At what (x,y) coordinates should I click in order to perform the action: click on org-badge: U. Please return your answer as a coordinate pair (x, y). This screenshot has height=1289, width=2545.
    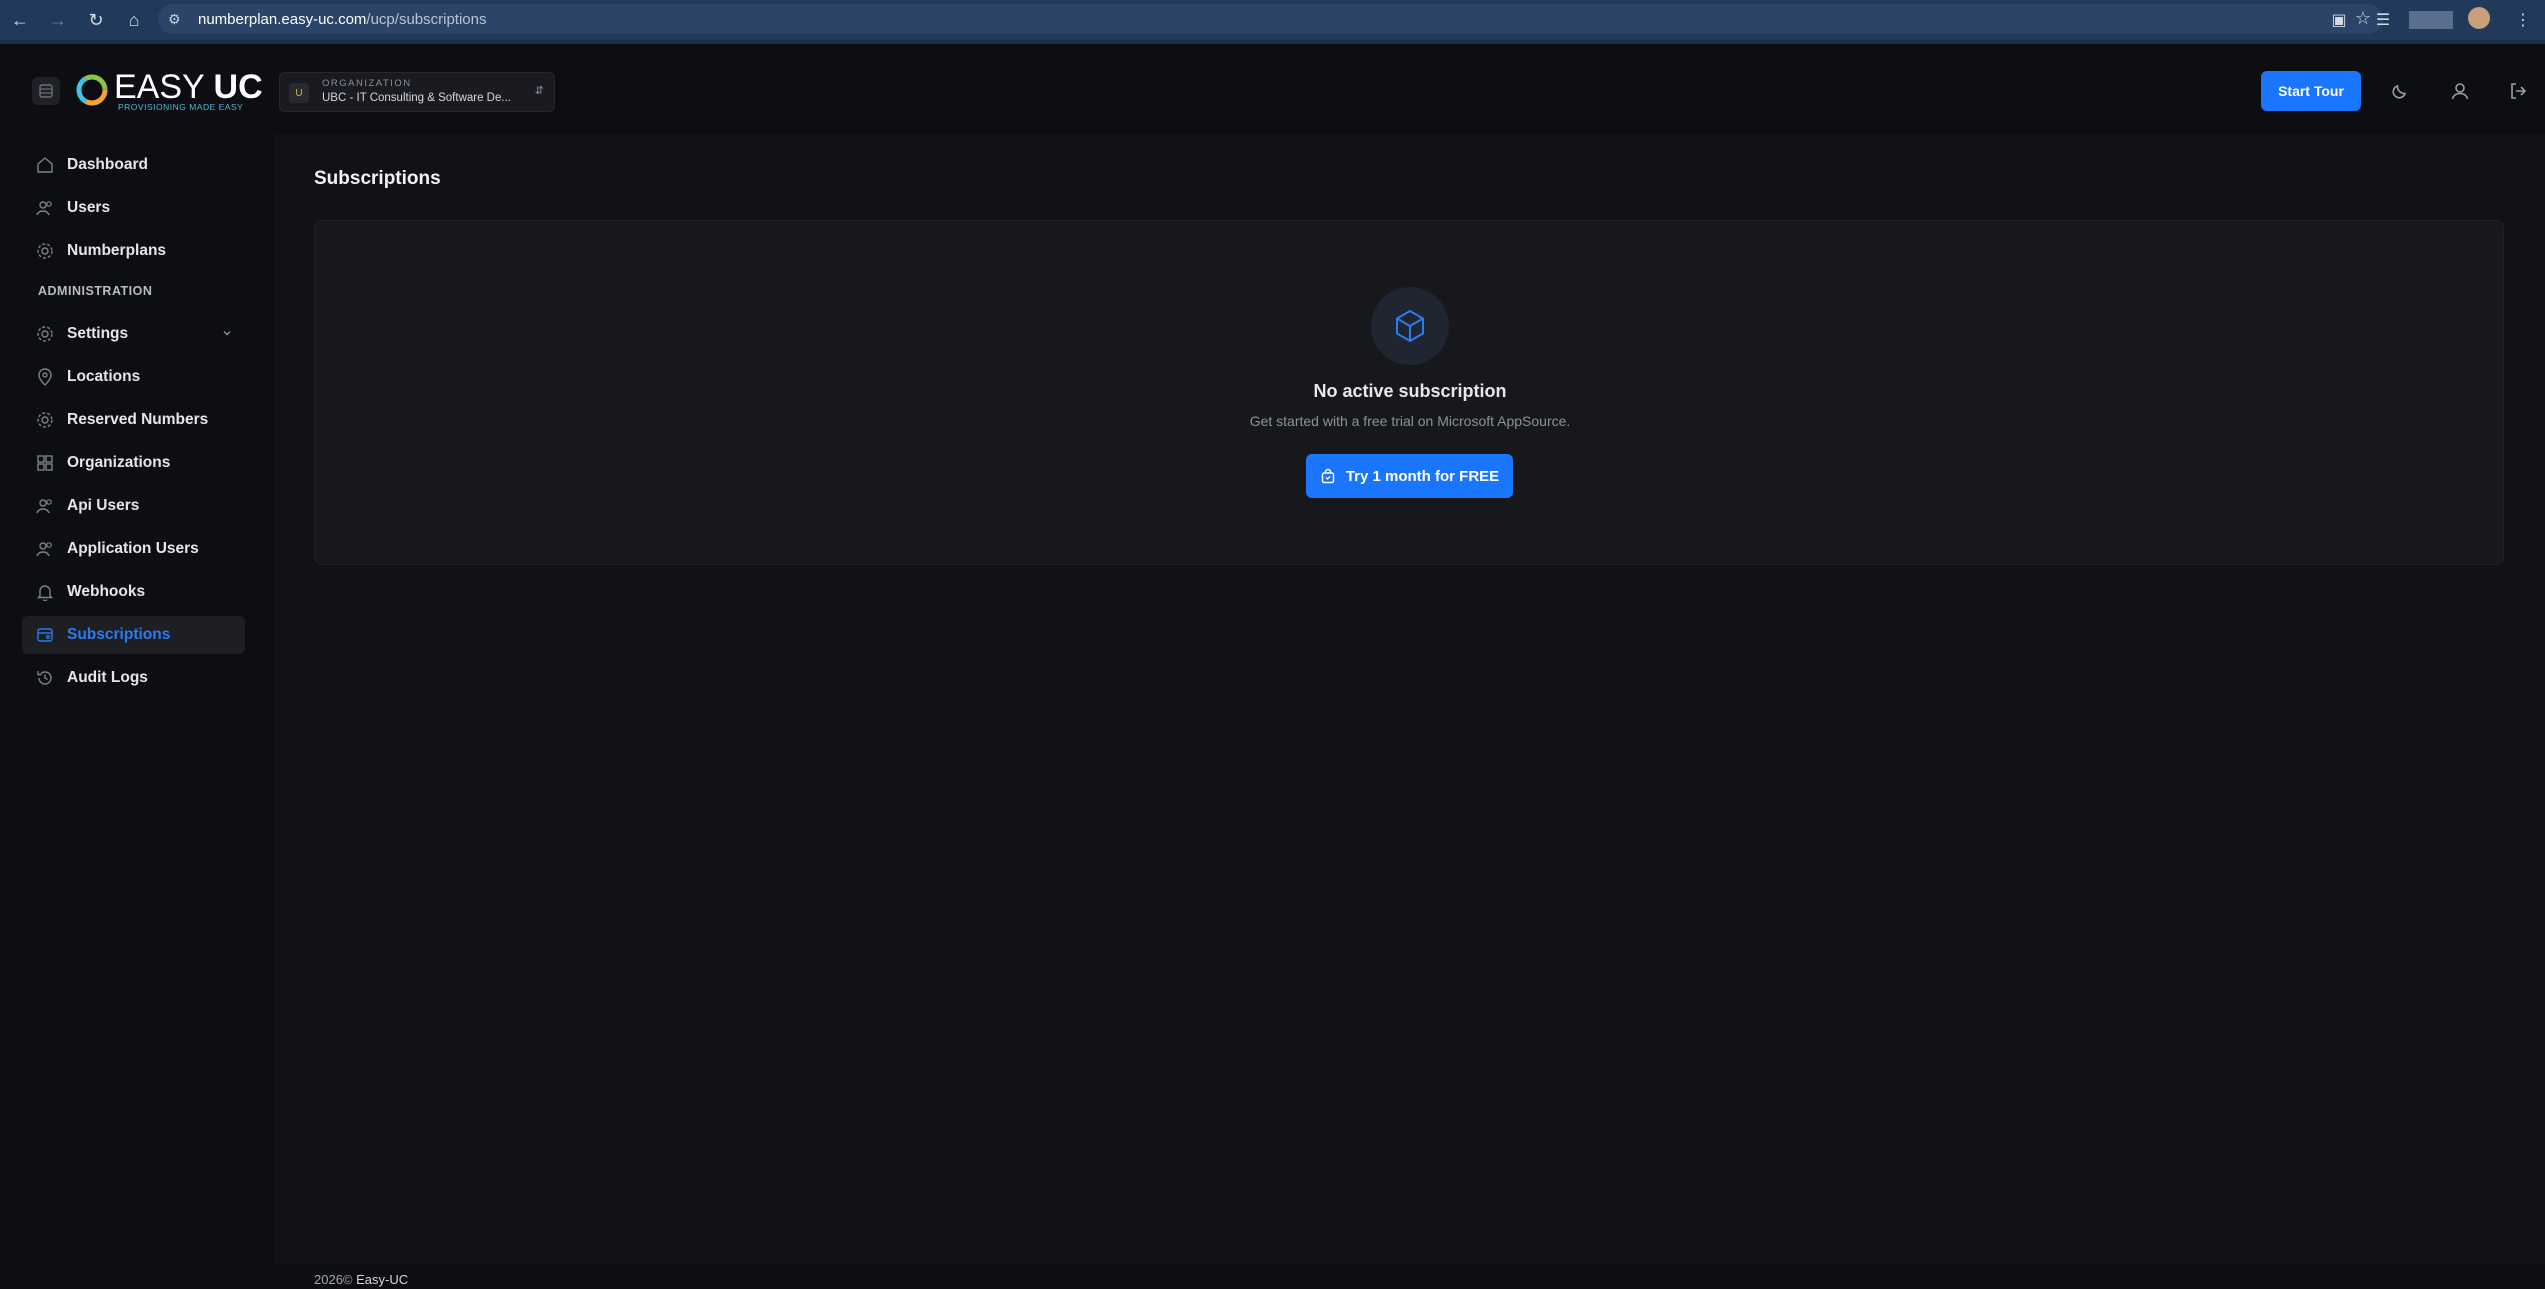
    Looking at the image, I should click on (299, 93).